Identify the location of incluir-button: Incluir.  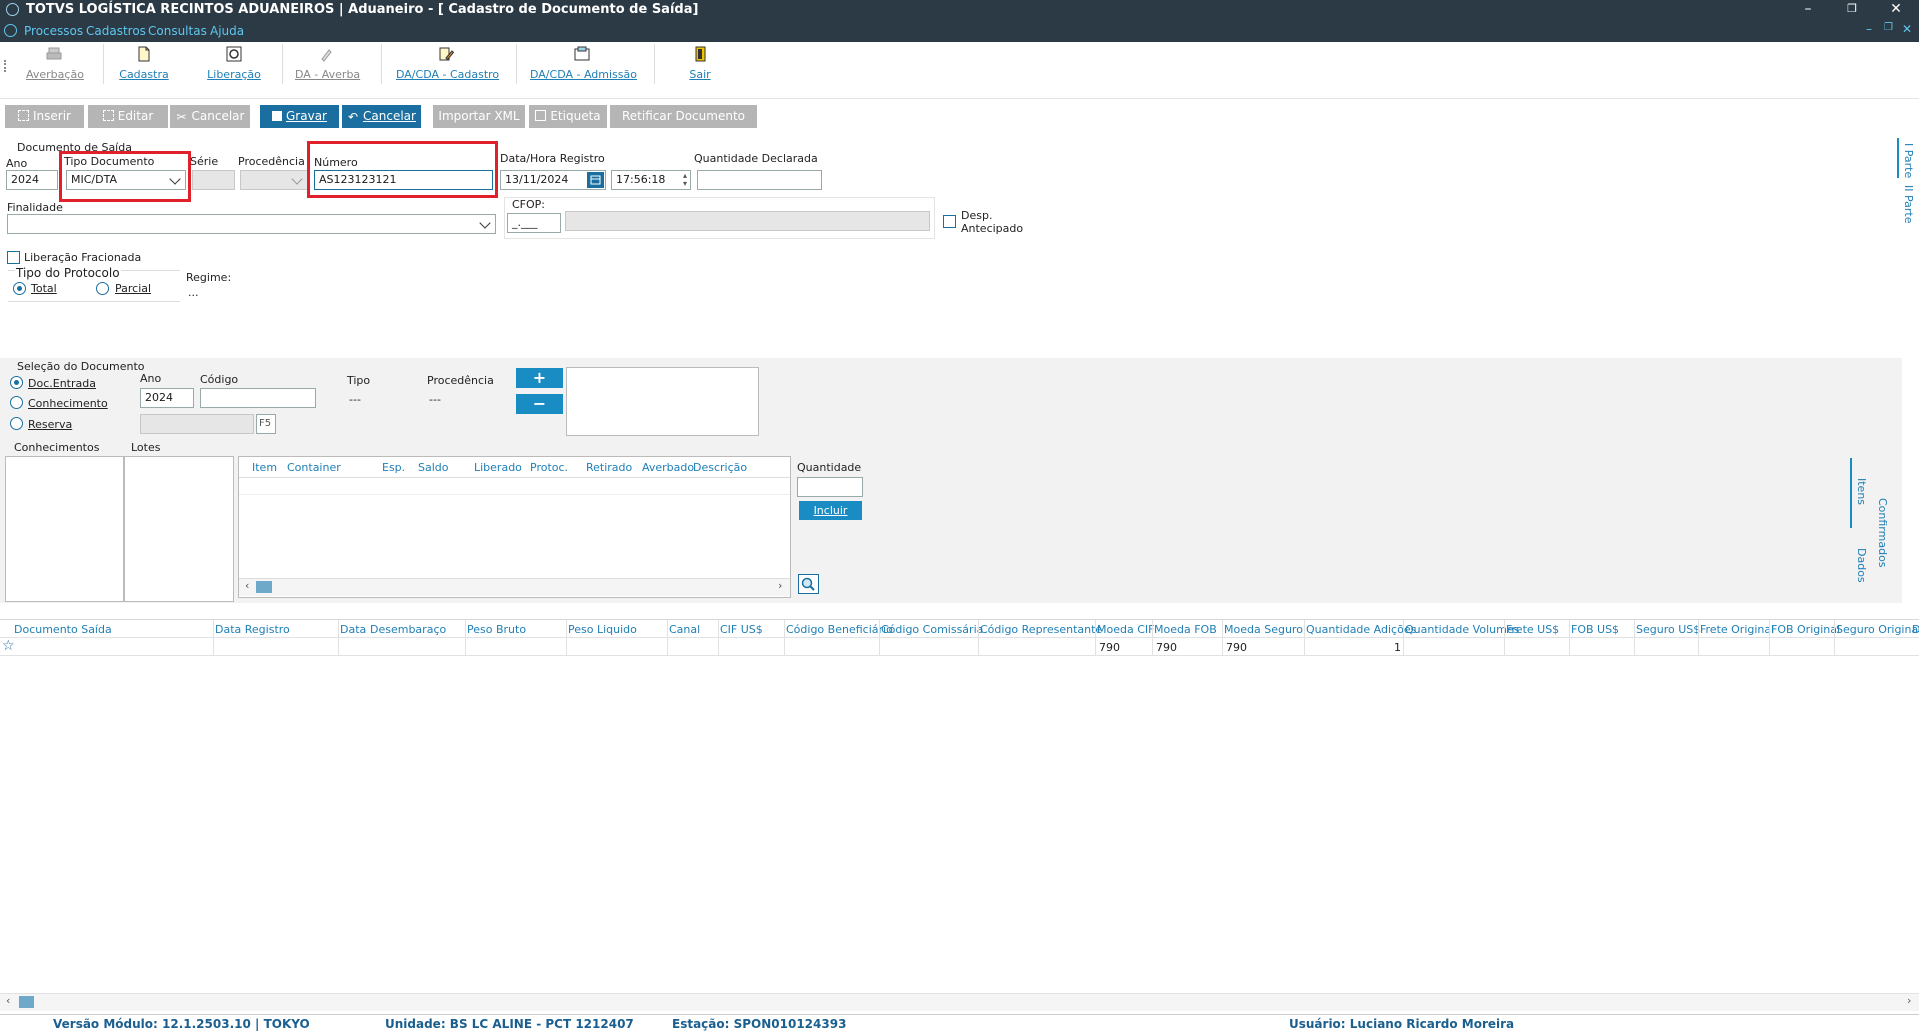
(830, 510).